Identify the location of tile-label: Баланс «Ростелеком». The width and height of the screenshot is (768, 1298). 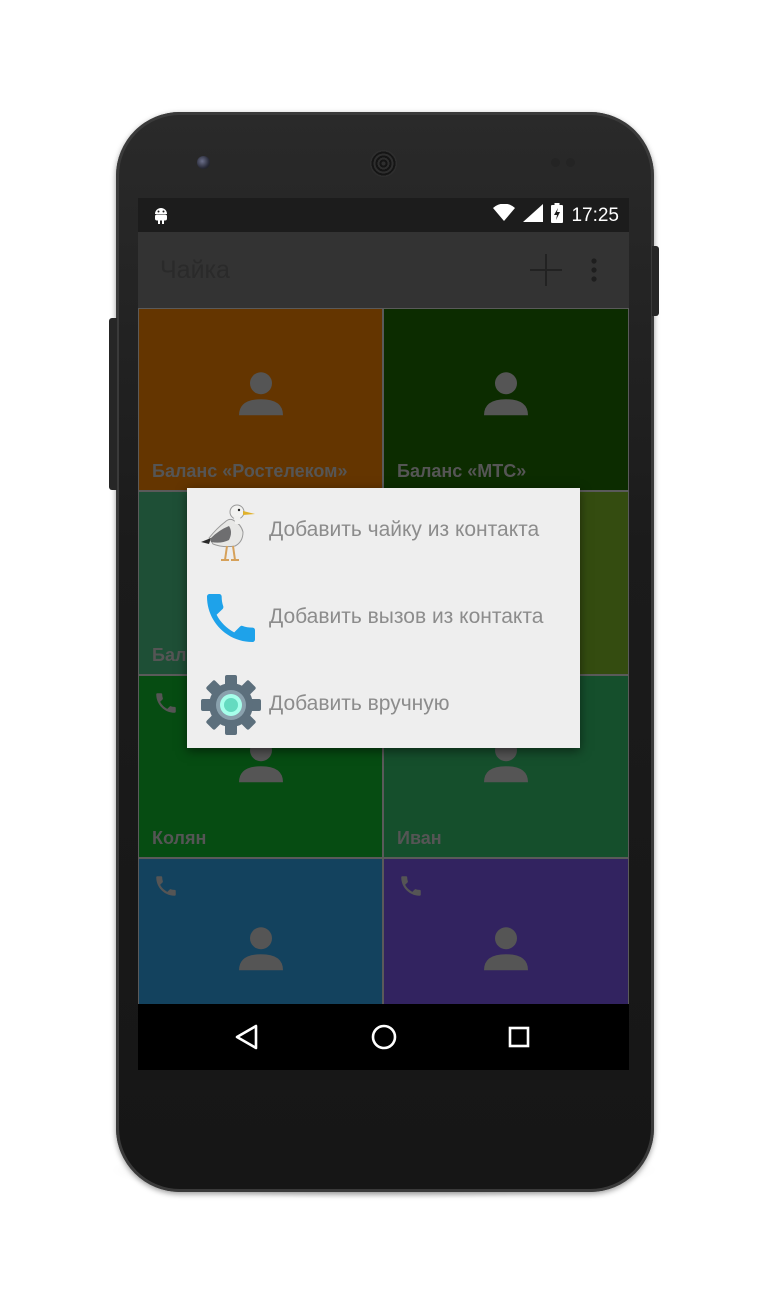
(250, 471).